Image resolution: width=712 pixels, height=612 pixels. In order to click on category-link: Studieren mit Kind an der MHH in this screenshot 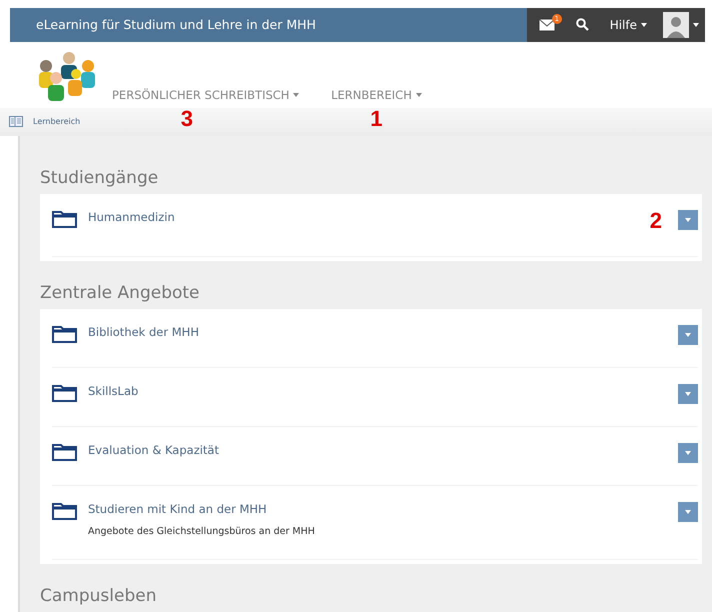, I will do `click(383, 509)`.